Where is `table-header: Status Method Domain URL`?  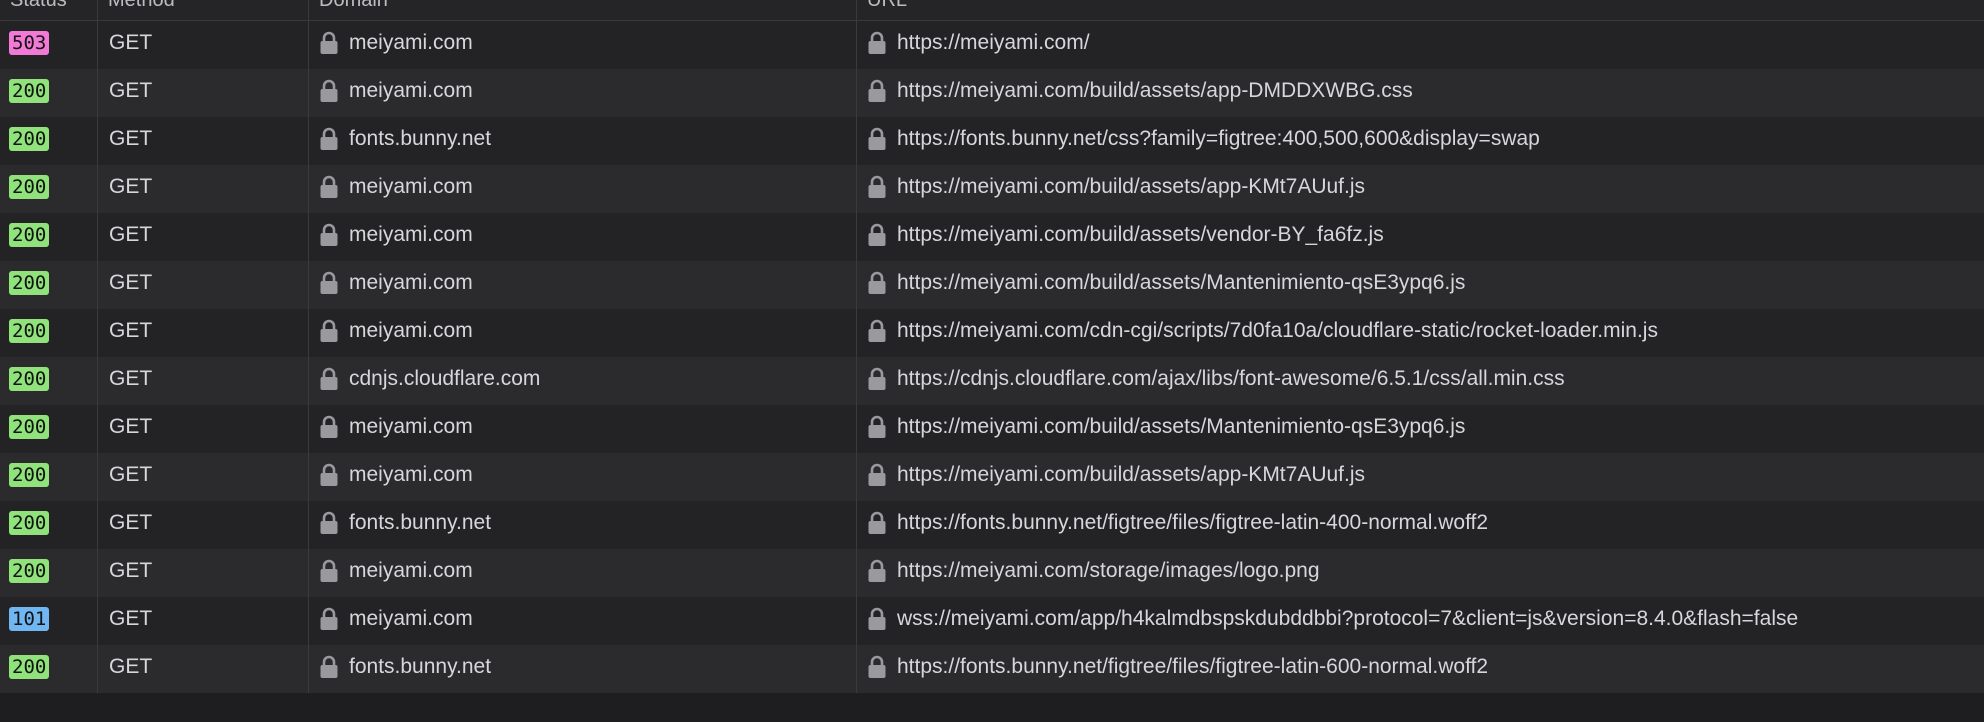
table-header: Status Method Domain URL is located at coordinates (992, 10).